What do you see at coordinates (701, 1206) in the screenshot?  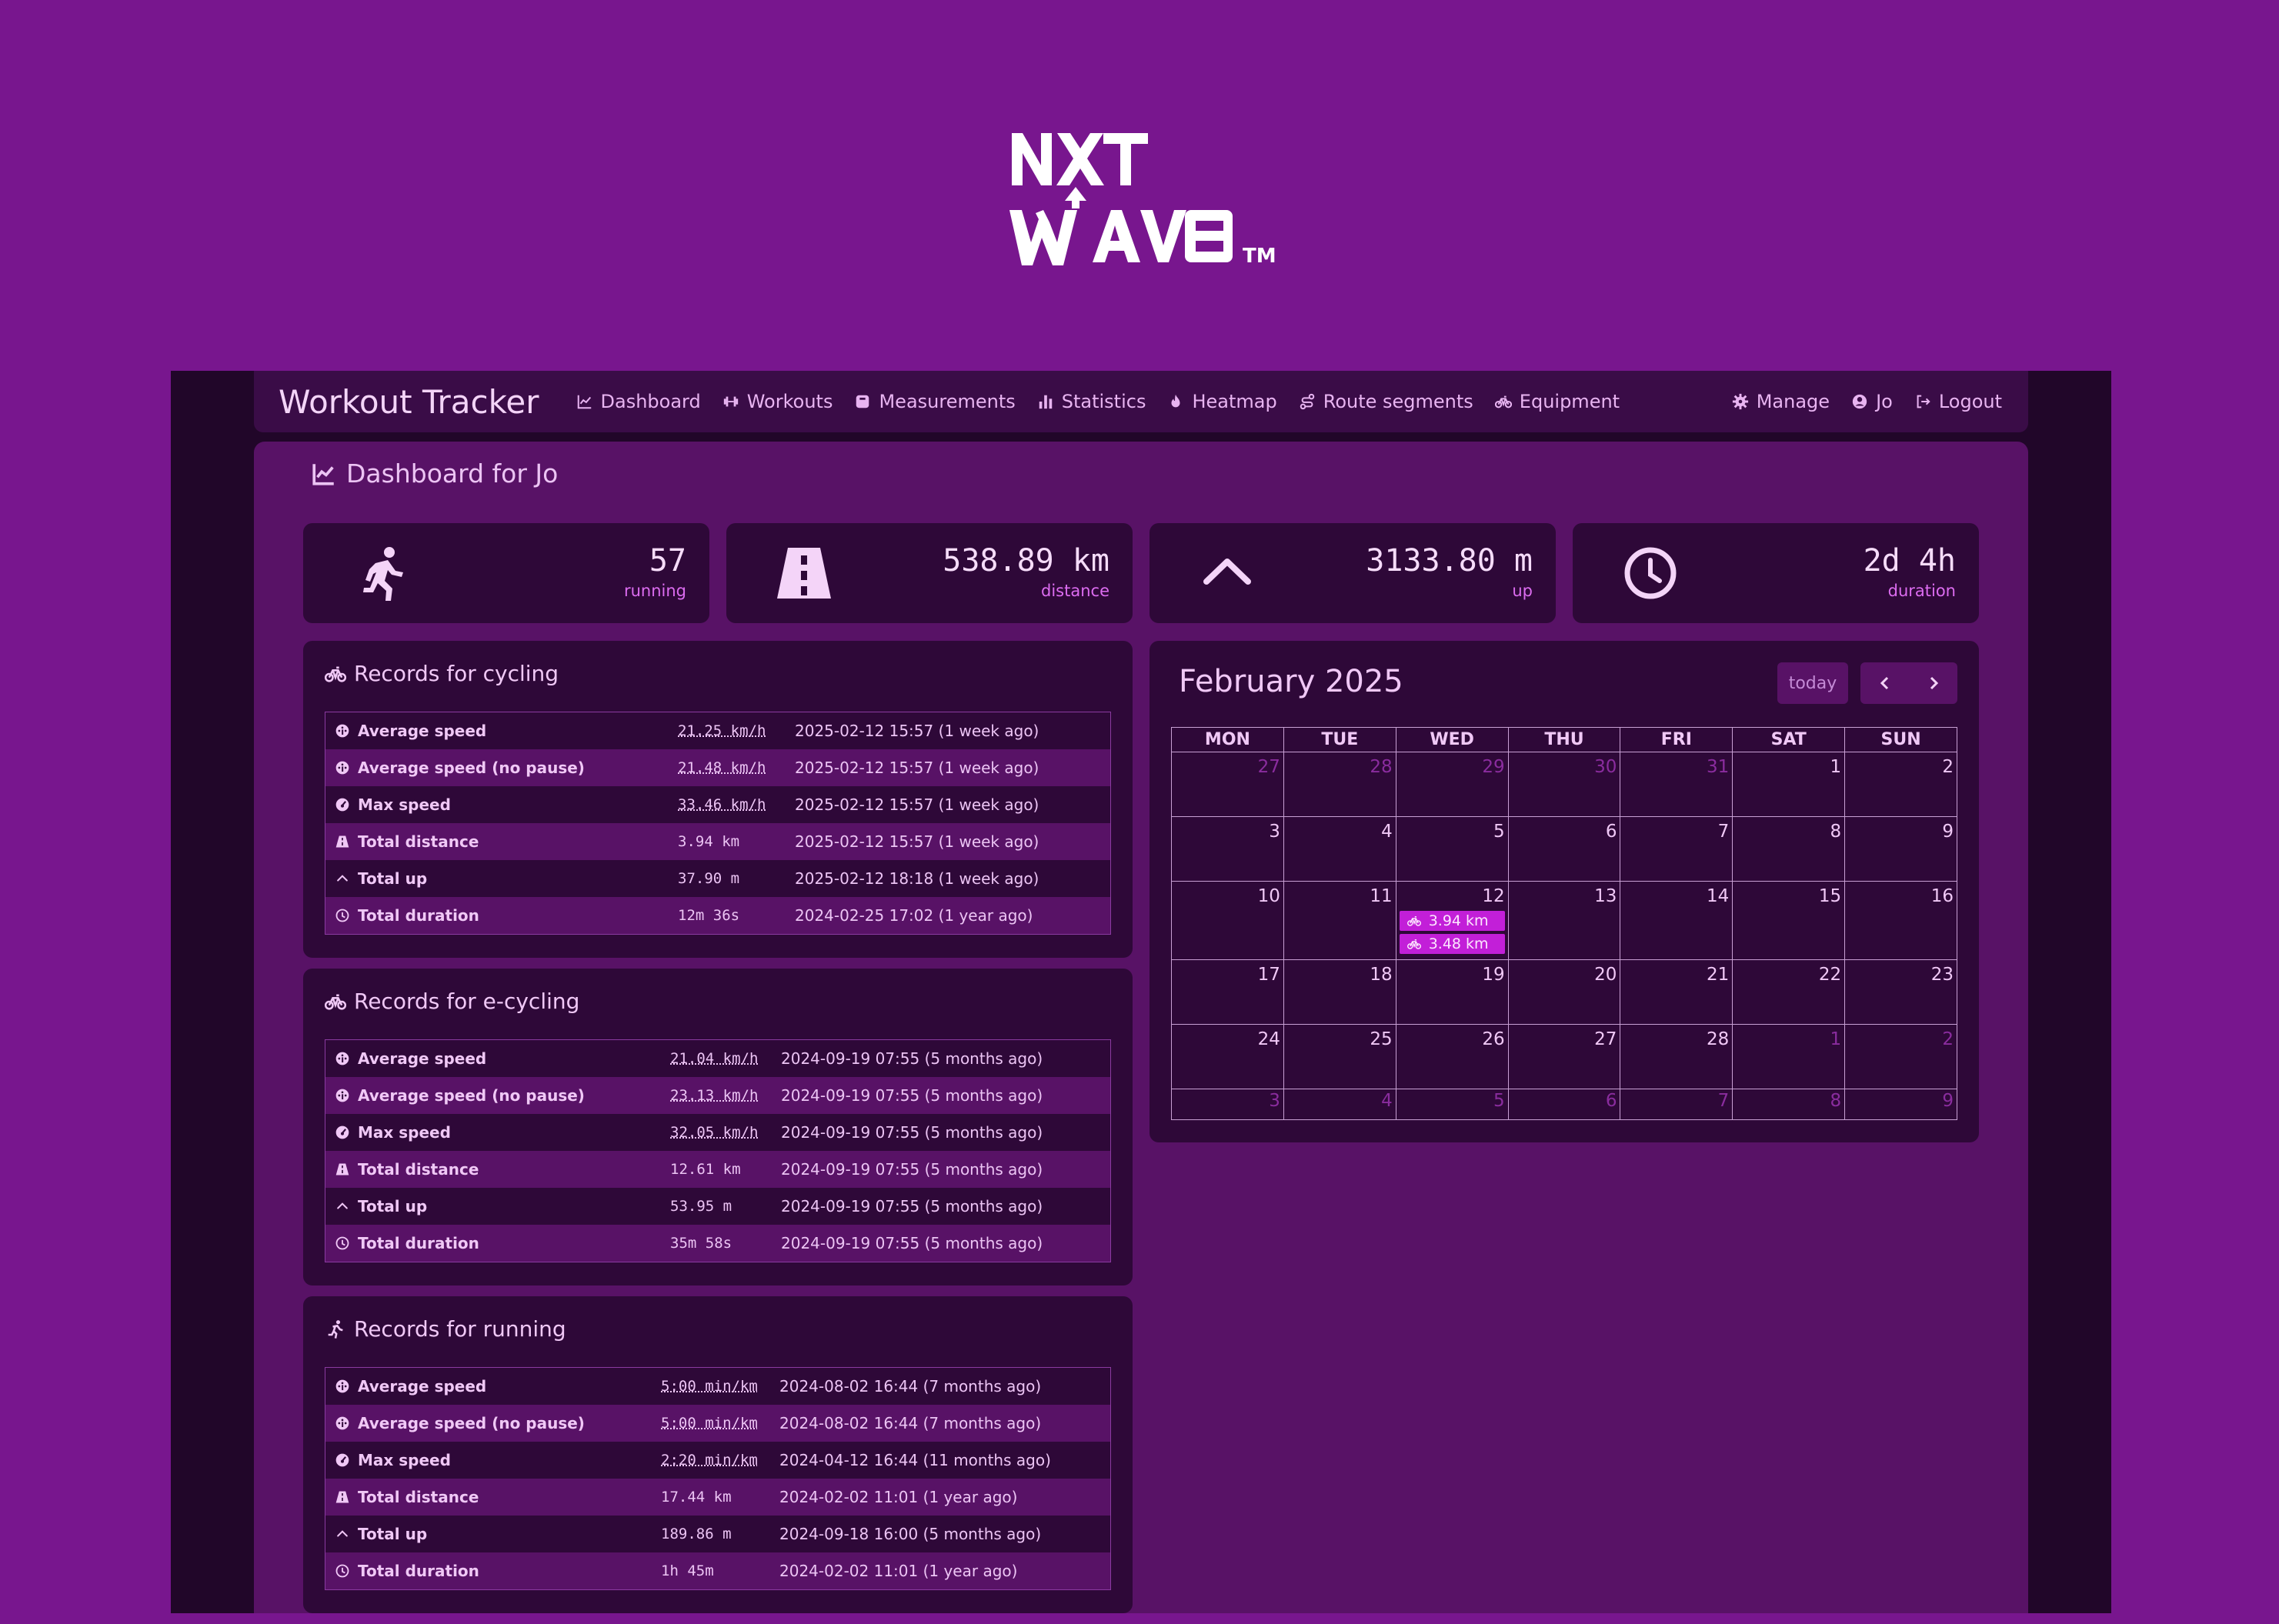 I see `record-value: 53.95 m` at bounding box center [701, 1206].